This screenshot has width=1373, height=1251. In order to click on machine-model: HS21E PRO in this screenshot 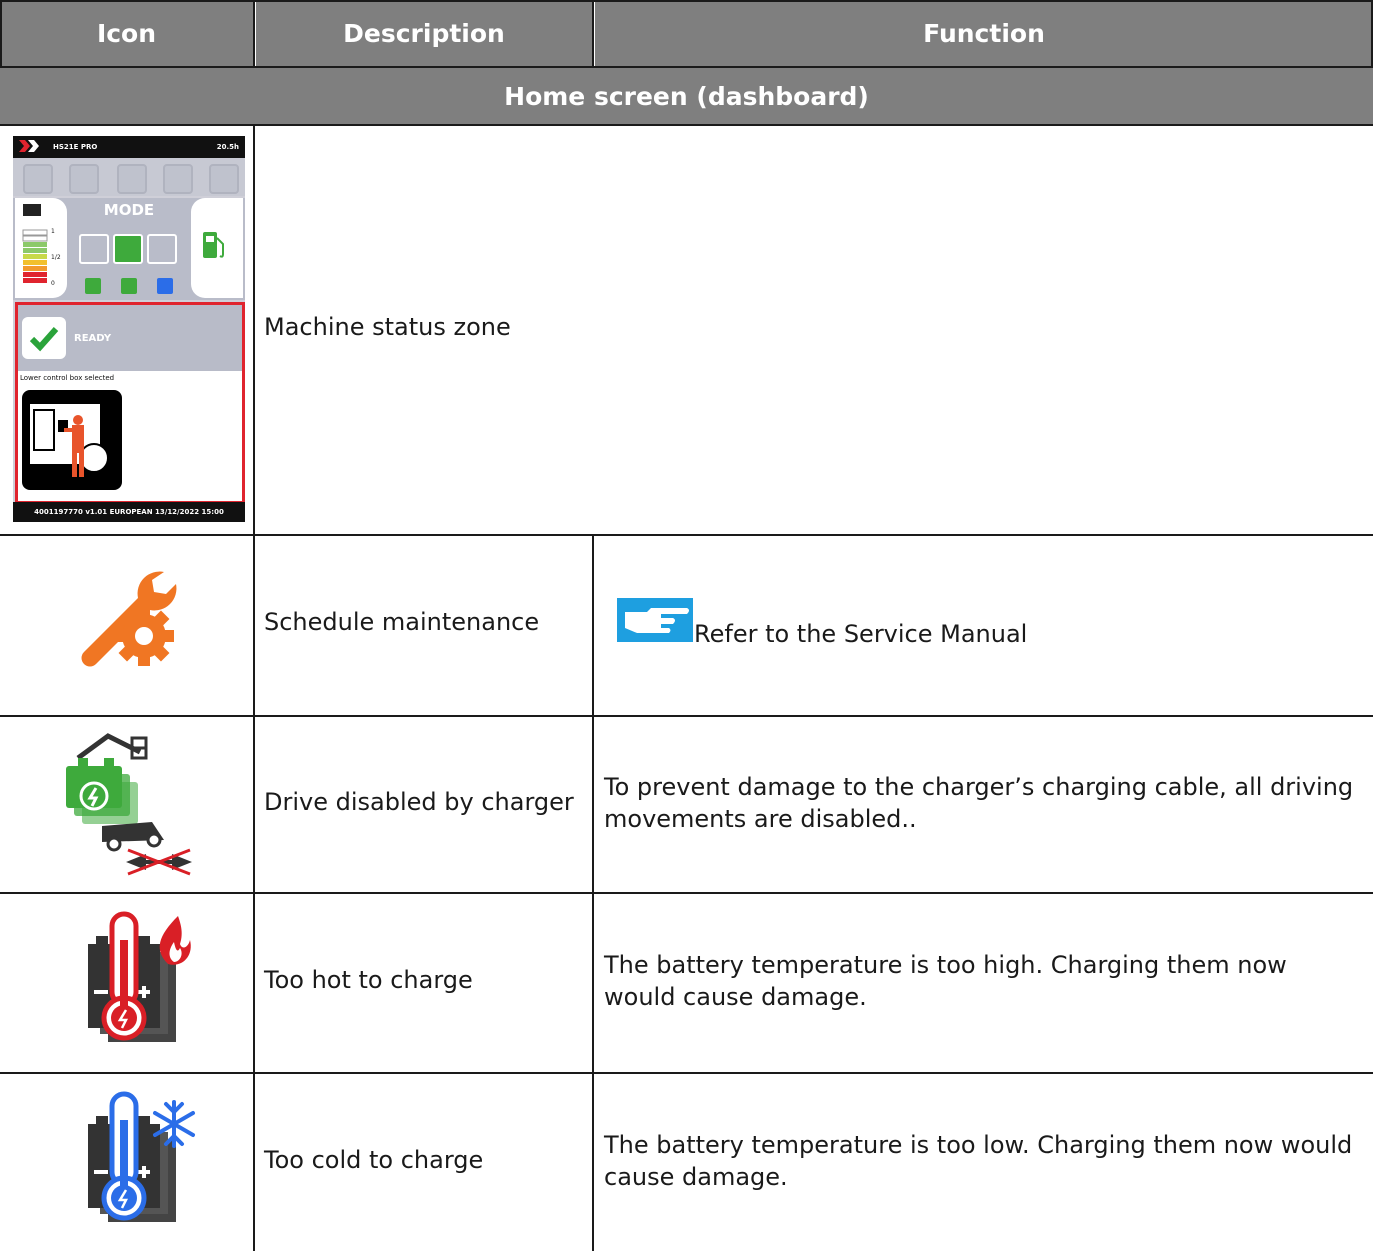, I will do `click(75, 147)`.